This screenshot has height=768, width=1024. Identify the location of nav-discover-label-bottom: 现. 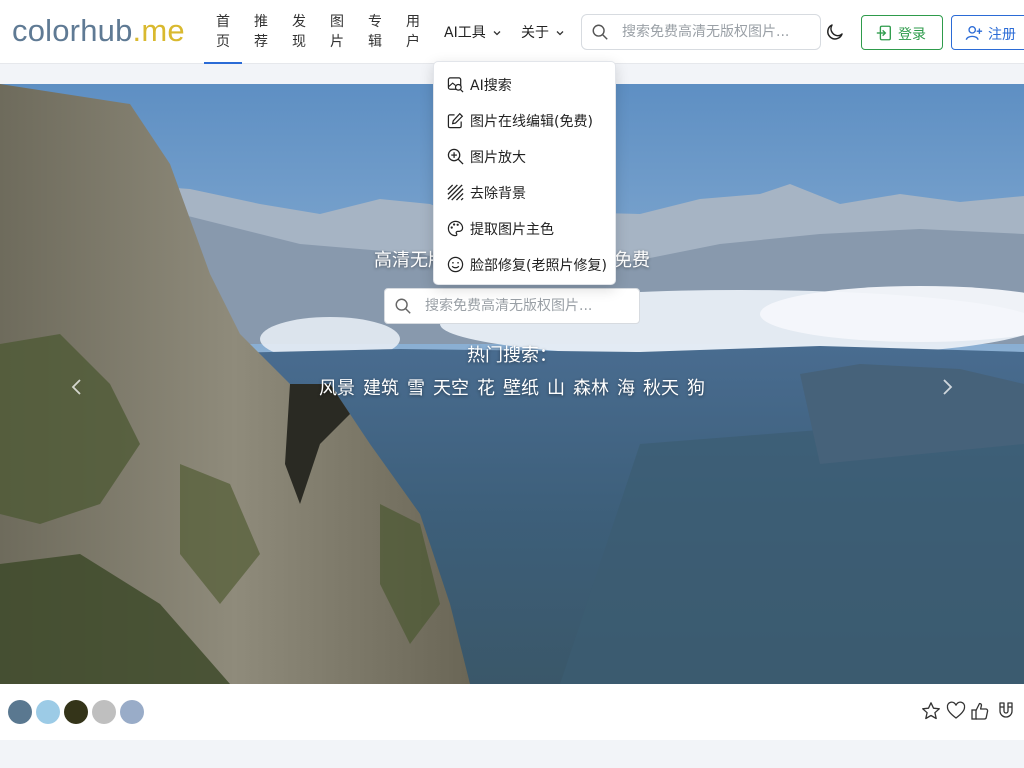
(299, 42).